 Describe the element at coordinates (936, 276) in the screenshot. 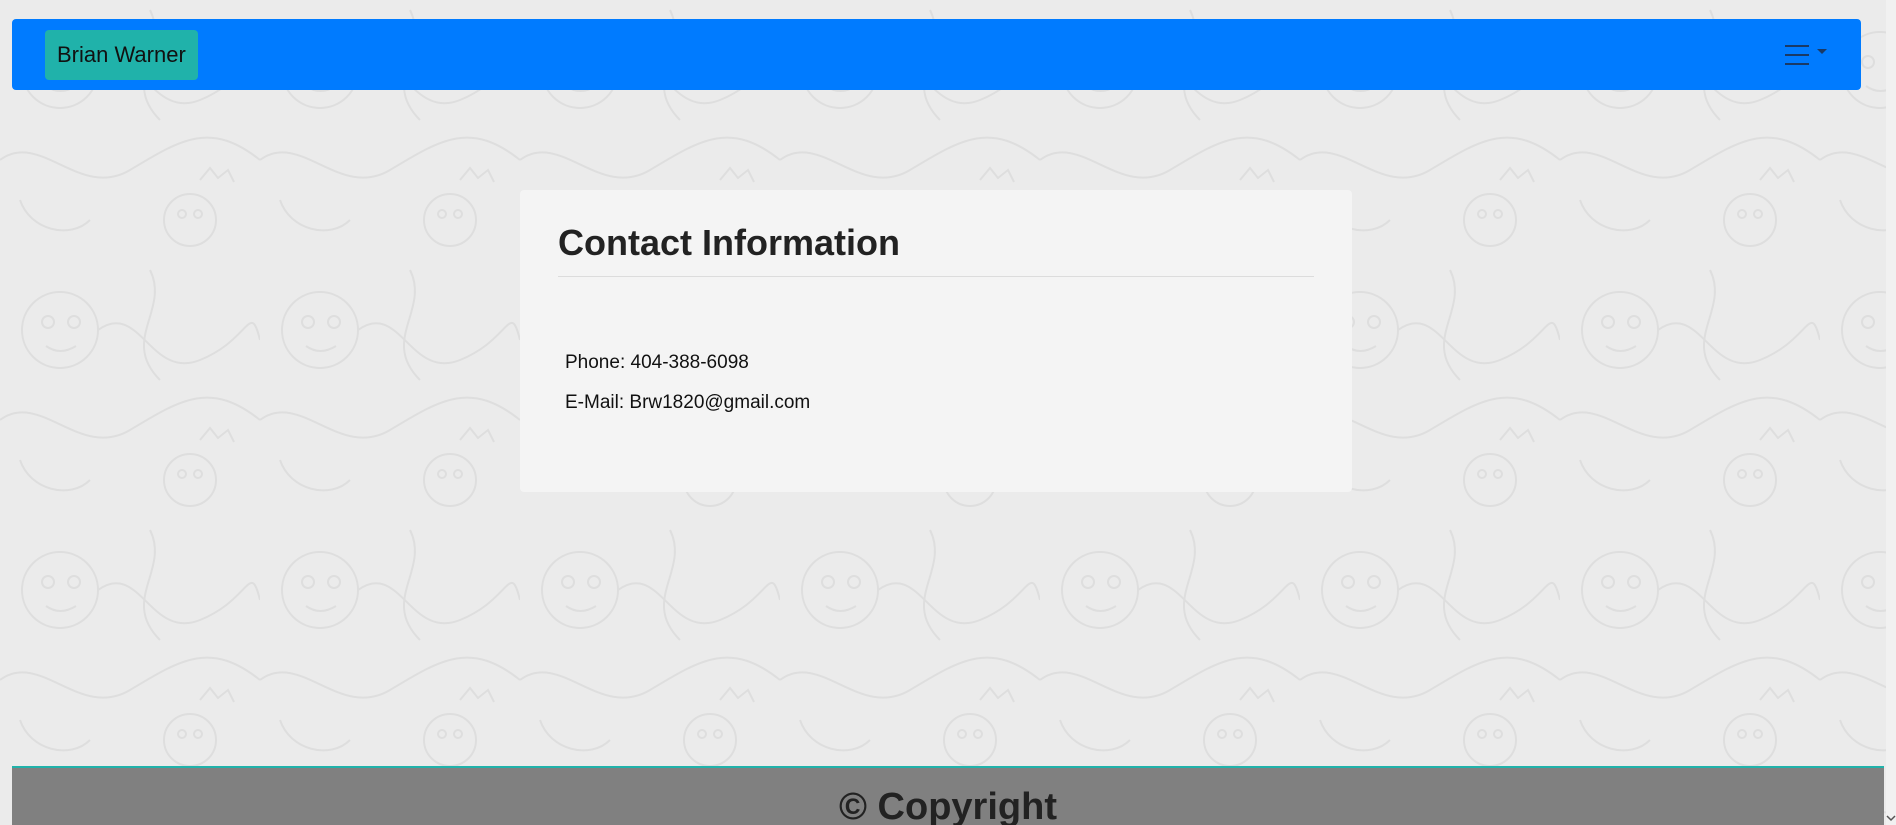

I see `title-divider` at that location.